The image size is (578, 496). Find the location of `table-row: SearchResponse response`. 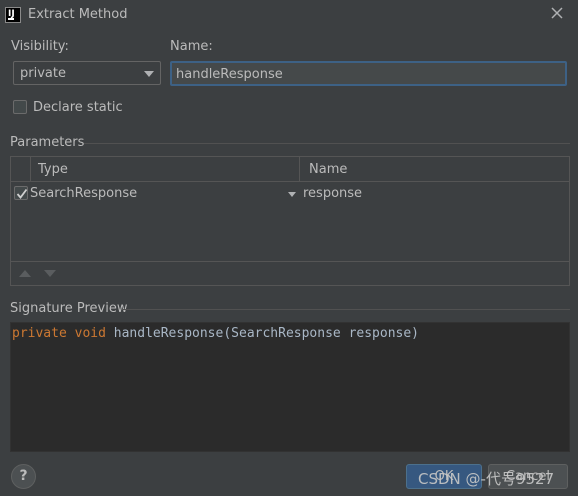

table-row: SearchResponse response is located at coordinates (290, 194).